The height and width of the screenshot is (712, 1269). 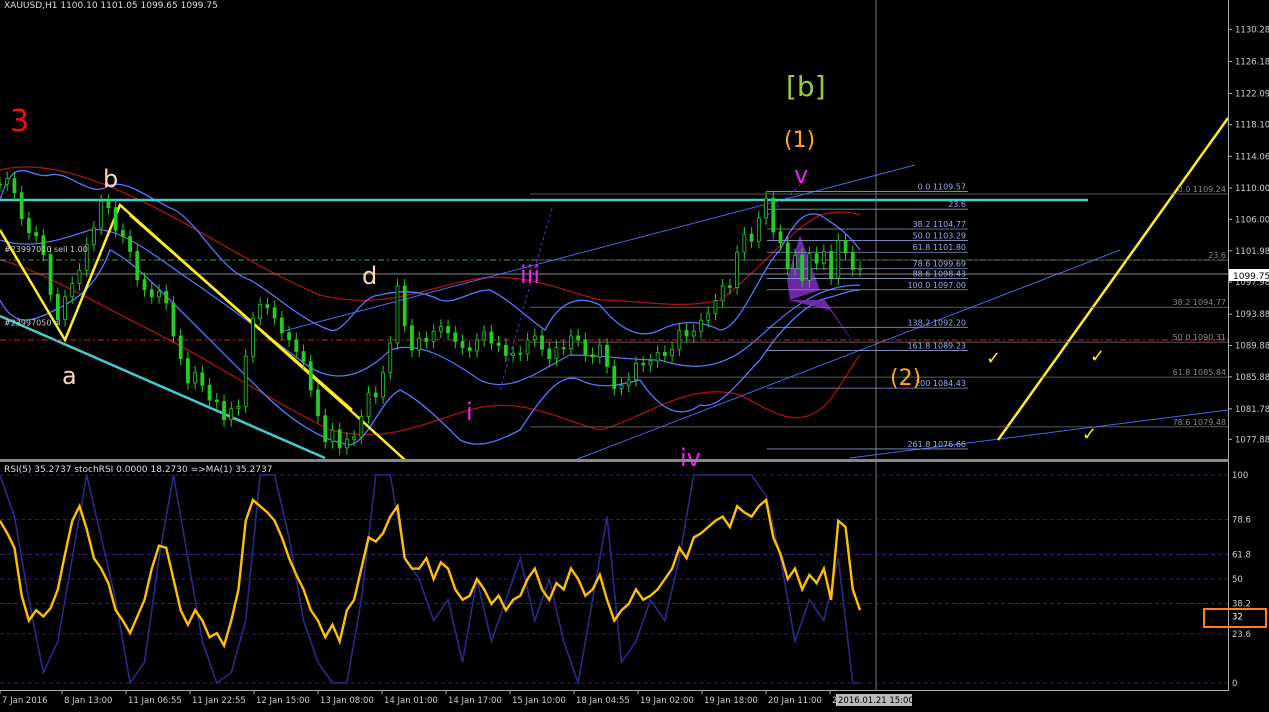 What do you see at coordinates (46, 249) in the screenshot?
I see `order-line-label: #23997010 sell 1.00` at bounding box center [46, 249].